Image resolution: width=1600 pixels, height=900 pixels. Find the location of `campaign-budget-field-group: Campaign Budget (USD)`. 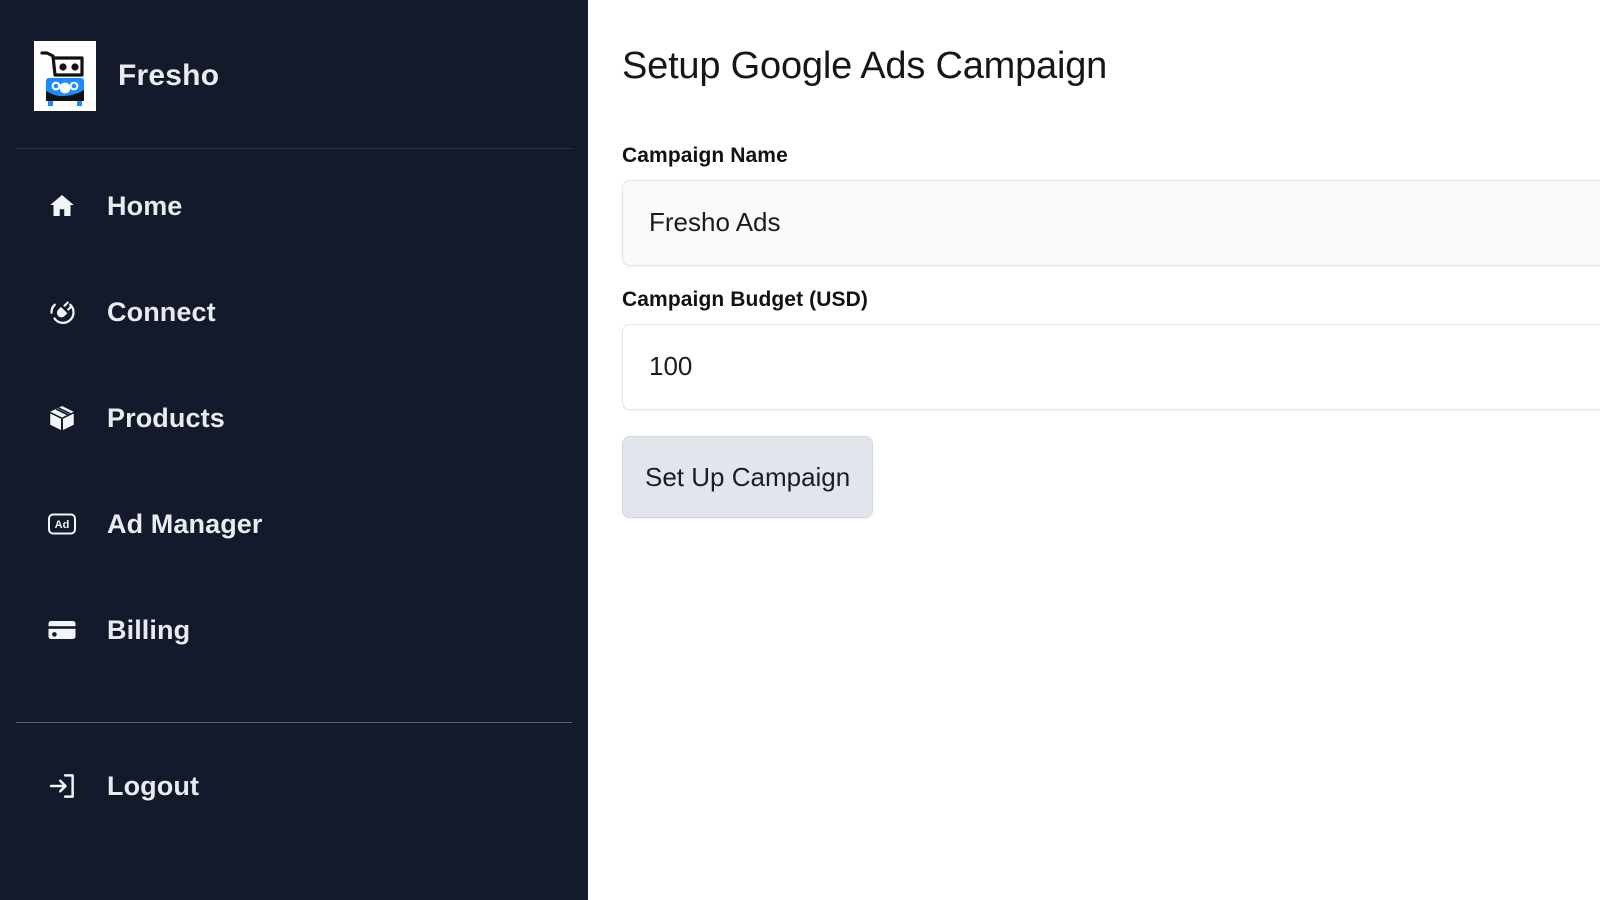

campaign-budget-field-group: Campaign Budget (USD) is located at coordinates (1111, 349).